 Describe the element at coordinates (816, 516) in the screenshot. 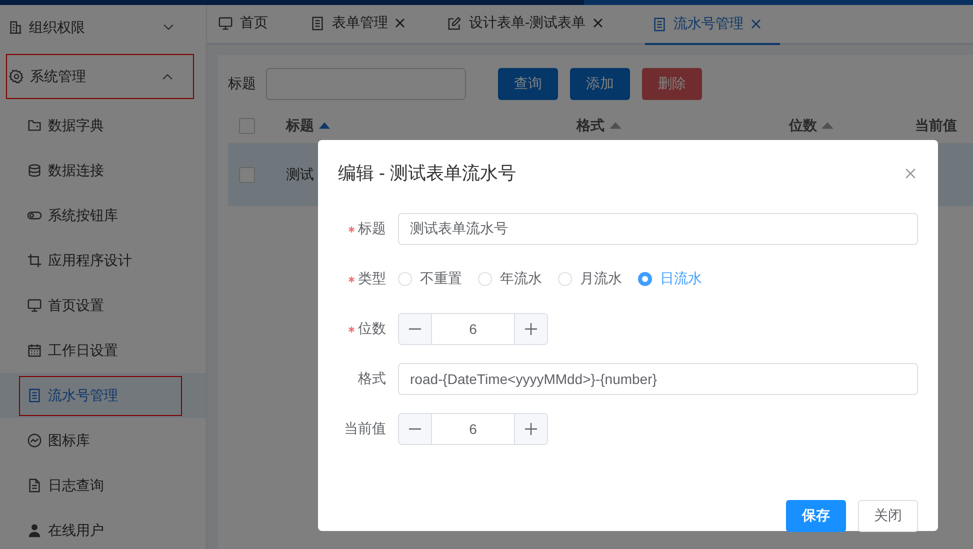

I see `save-button: 保存` at that location.